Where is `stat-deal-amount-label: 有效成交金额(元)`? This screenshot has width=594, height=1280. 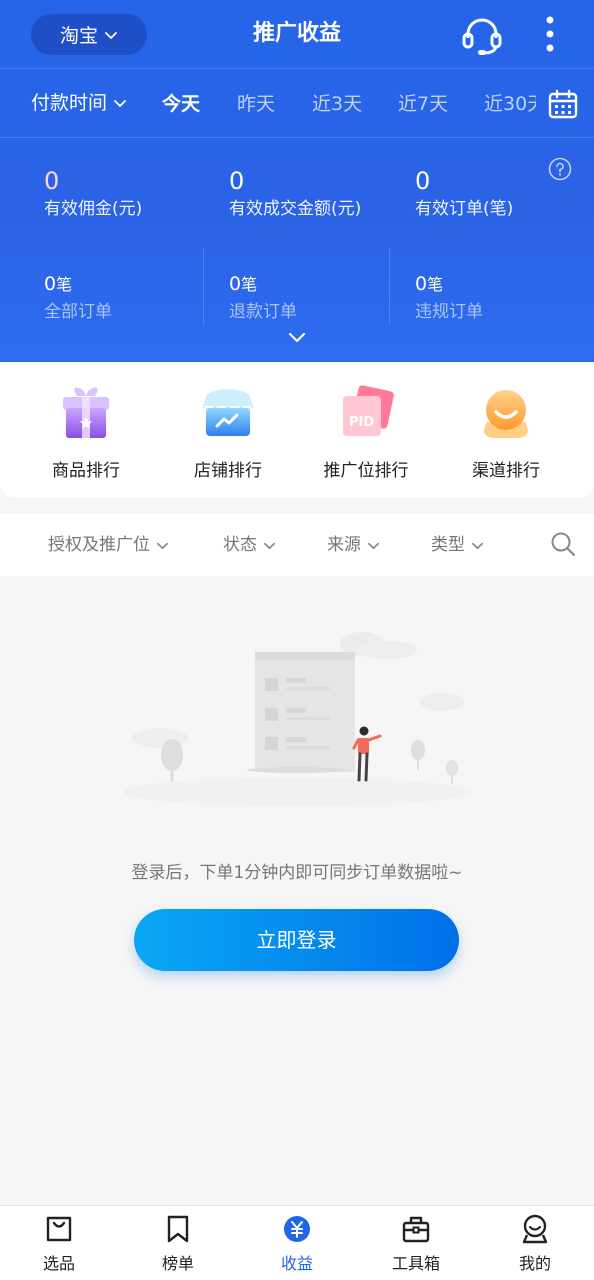 stat-deal-amount-label: 有效成交金额(元) is located at coordinates (295, 209).